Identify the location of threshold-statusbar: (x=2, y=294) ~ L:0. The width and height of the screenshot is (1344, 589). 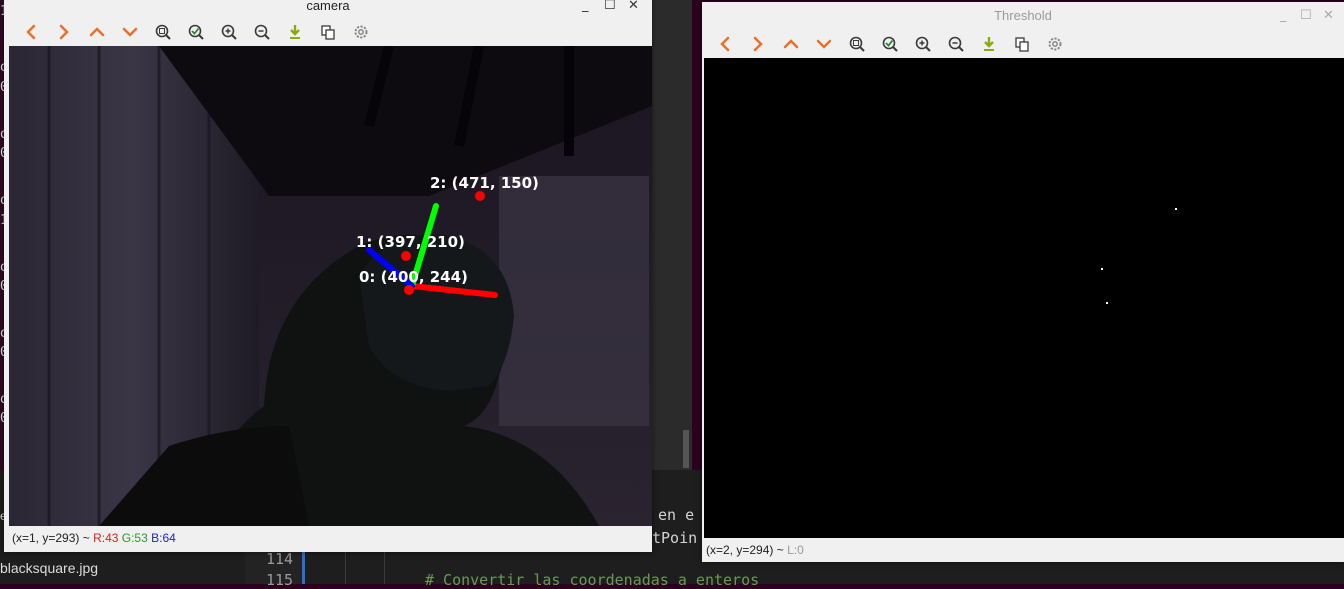
(755, 550).